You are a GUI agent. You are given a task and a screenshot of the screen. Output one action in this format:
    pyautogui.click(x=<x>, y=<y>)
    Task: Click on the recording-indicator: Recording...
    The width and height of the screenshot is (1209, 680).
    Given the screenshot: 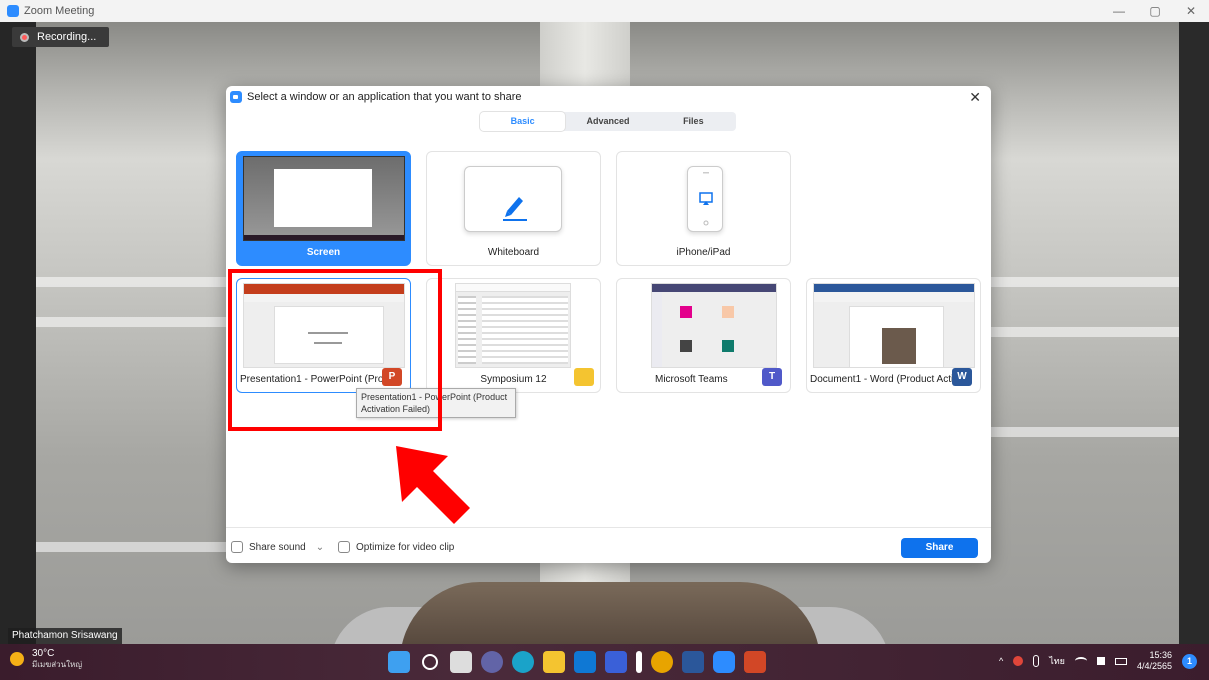 What is the action you would take?
    pyautogui.click(x=60, y=37)
    